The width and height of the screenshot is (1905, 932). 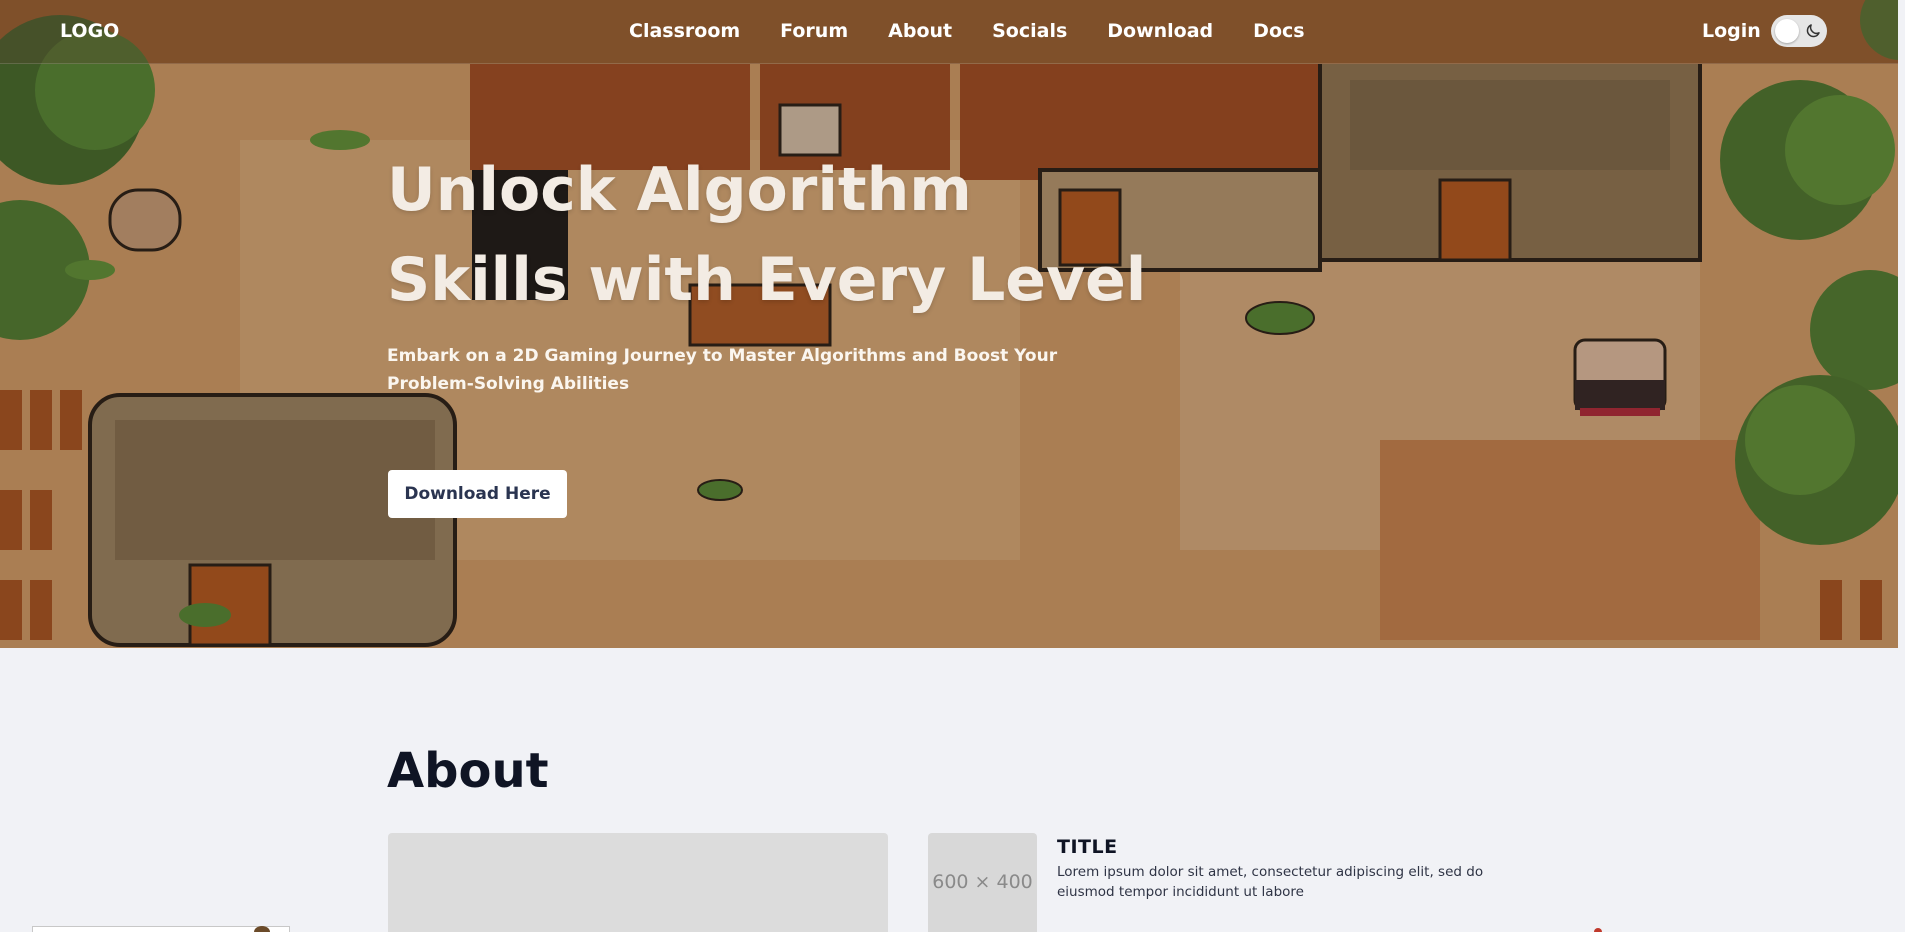 I want to click on site-logo: LOGO, so click(x=89, y=31).